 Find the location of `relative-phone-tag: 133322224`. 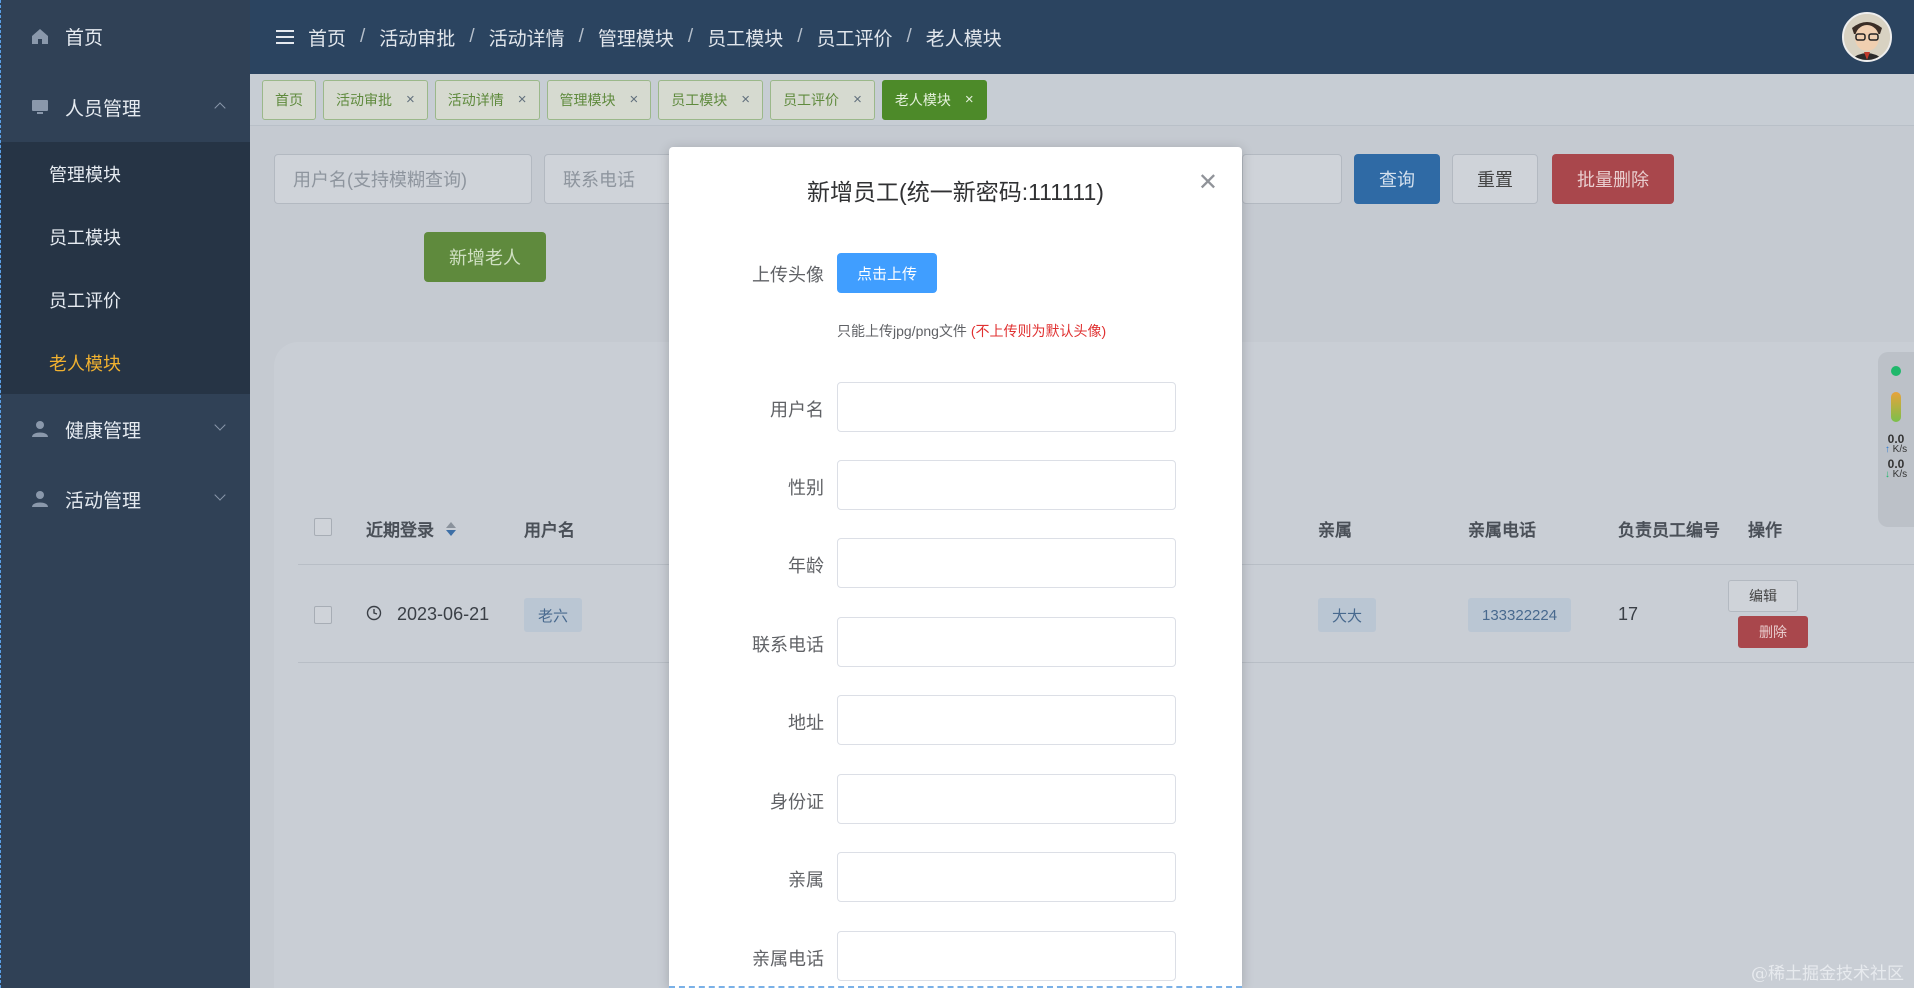

relative-phone-tag: 133322224 is located at coordinates (1520, 615).